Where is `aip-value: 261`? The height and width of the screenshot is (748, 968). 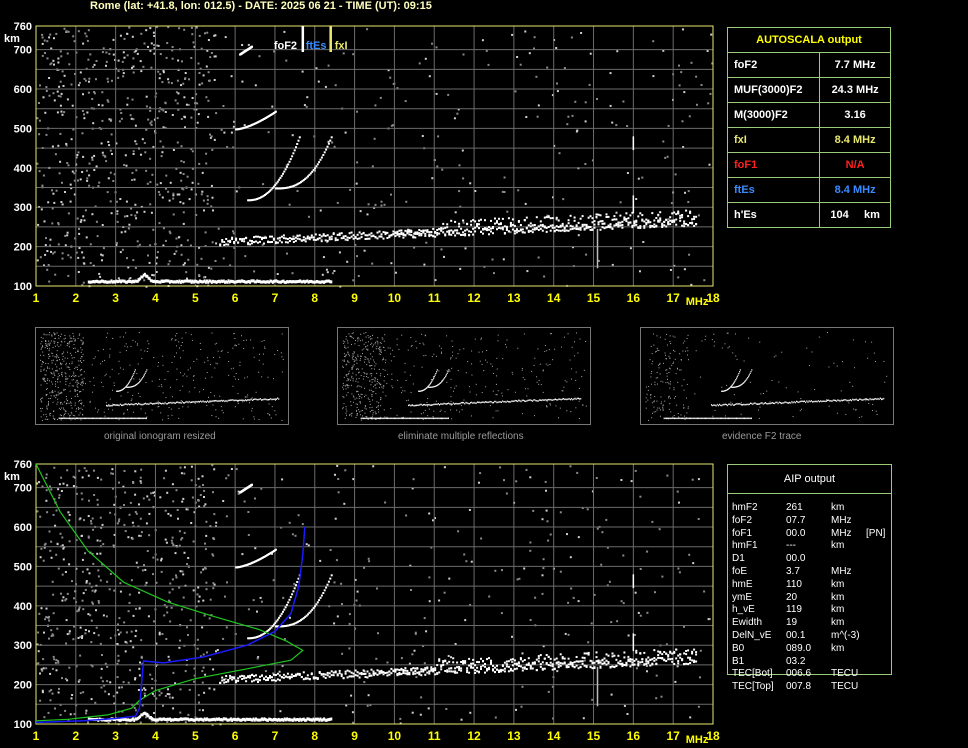
aip-value: 261 is located at coordinates (794, 507).